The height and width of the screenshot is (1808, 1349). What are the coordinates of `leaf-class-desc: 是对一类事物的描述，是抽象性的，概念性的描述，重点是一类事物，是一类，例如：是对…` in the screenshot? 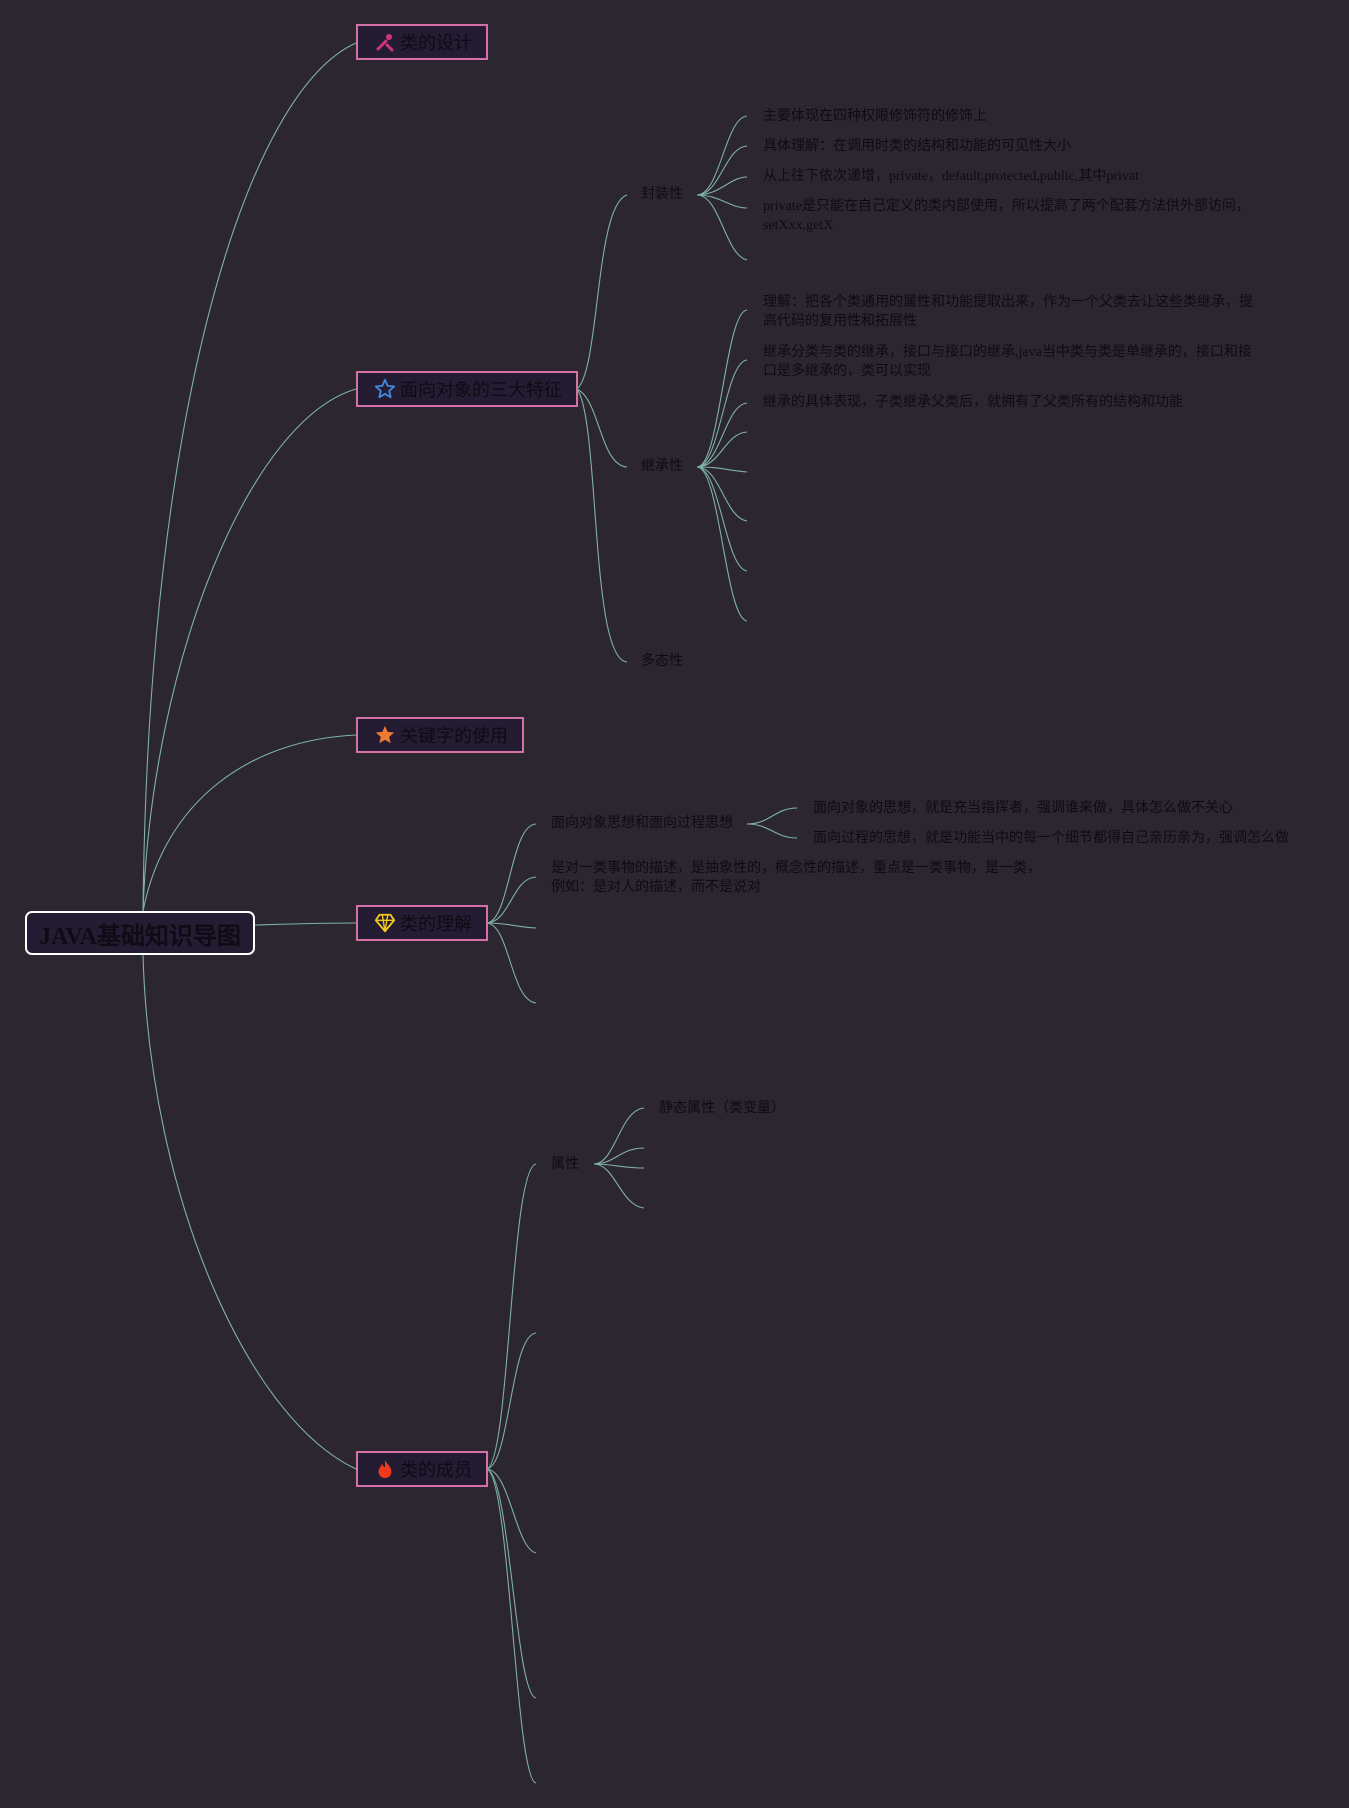 It's located at (801, 878).